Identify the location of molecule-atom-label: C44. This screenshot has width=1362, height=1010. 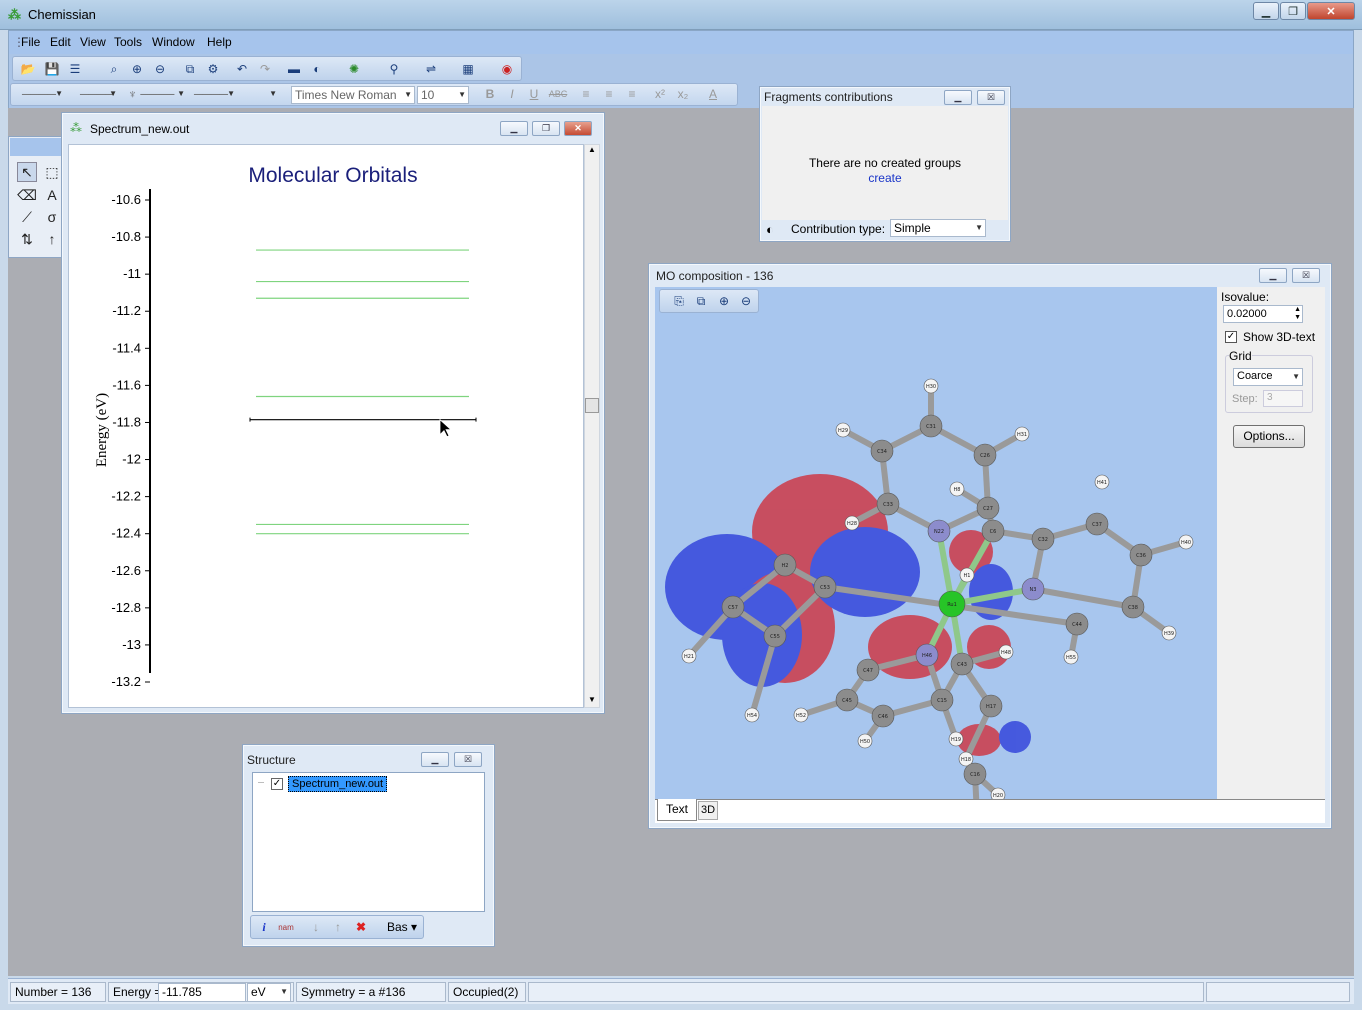
(1077, 625).